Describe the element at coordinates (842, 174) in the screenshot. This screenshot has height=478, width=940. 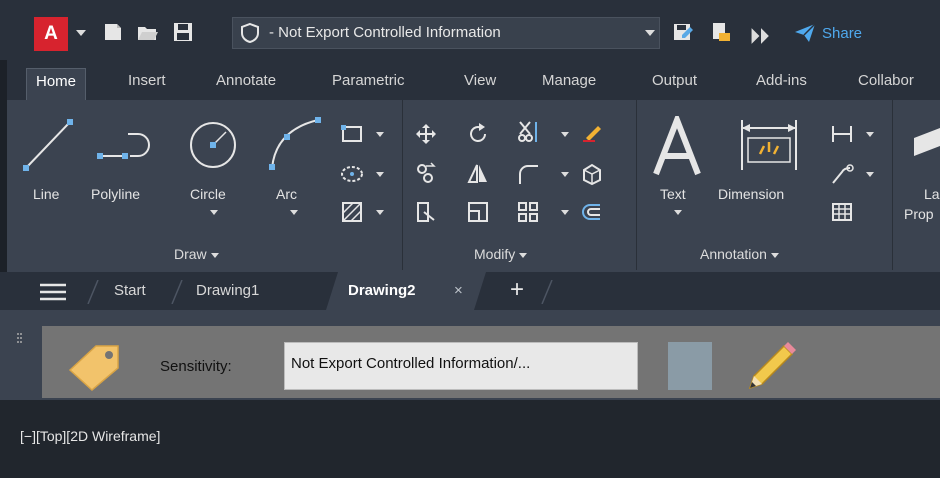
I see `leader-icon` at that location.